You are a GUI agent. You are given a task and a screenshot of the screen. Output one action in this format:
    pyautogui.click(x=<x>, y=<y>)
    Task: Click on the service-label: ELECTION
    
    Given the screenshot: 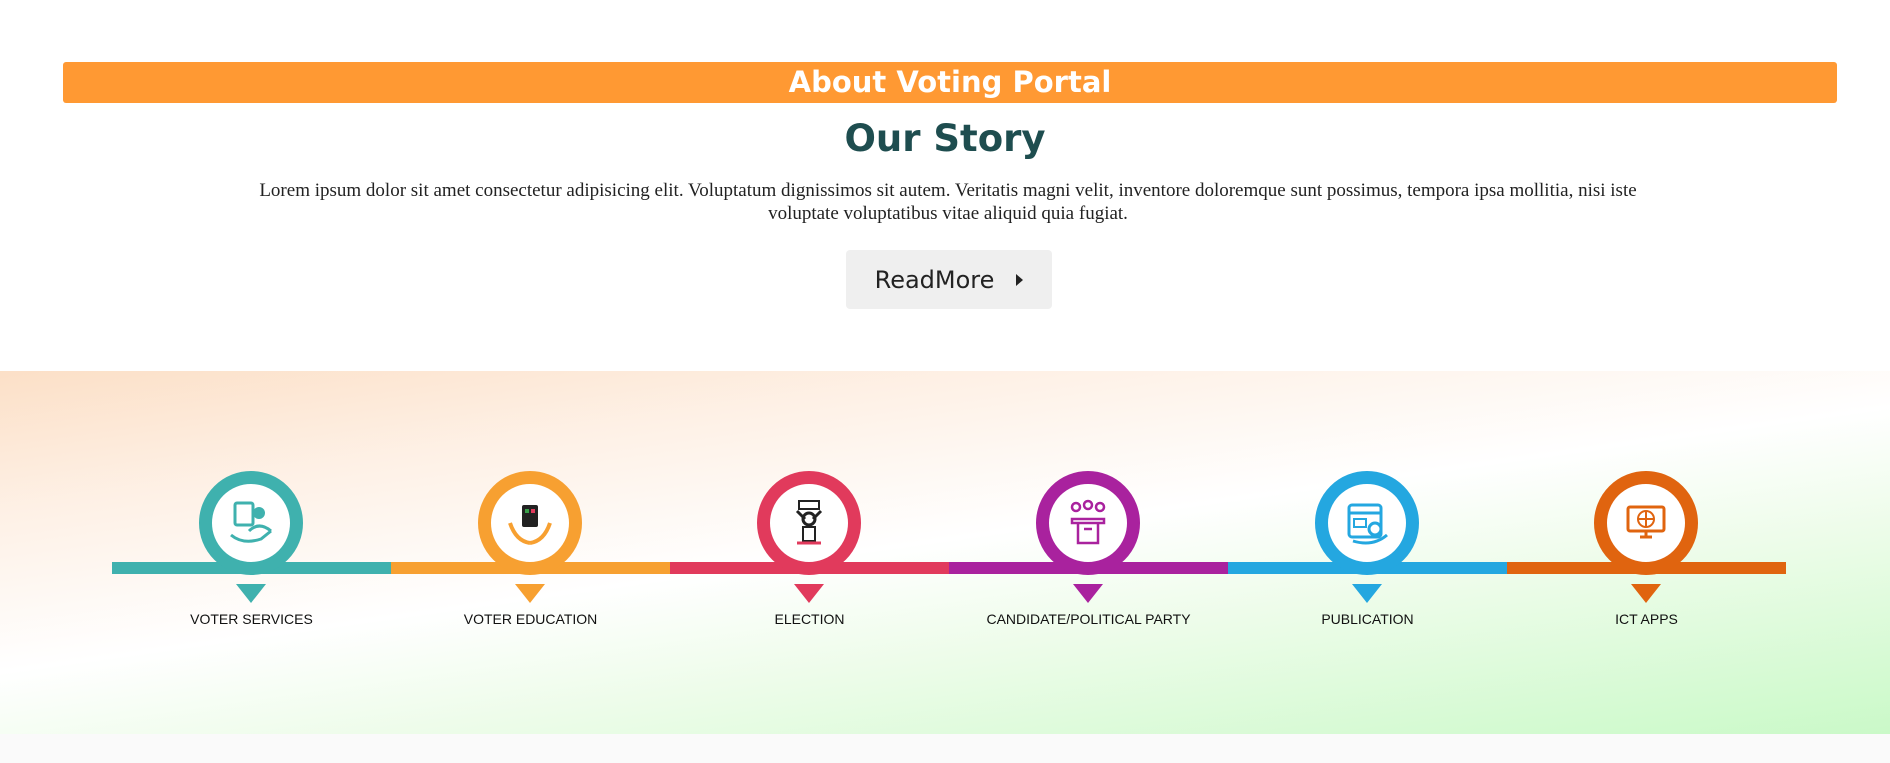 What is the action you would take?
    pyautogui.click(x=809, y=619)
    